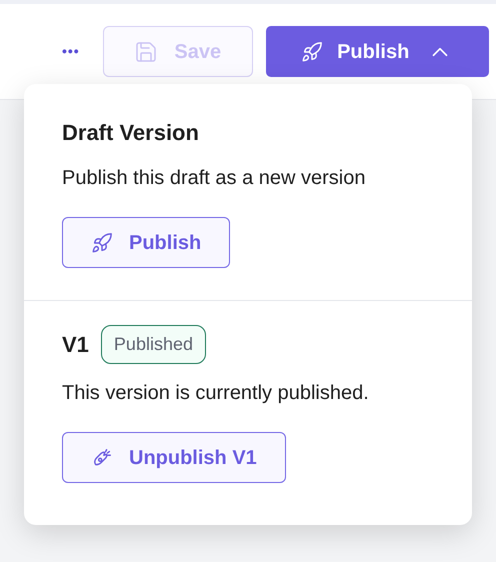  Describe the element at coordinates (216, 393) in the screenshot. I see `section-description: This version is currently published.` at that location.